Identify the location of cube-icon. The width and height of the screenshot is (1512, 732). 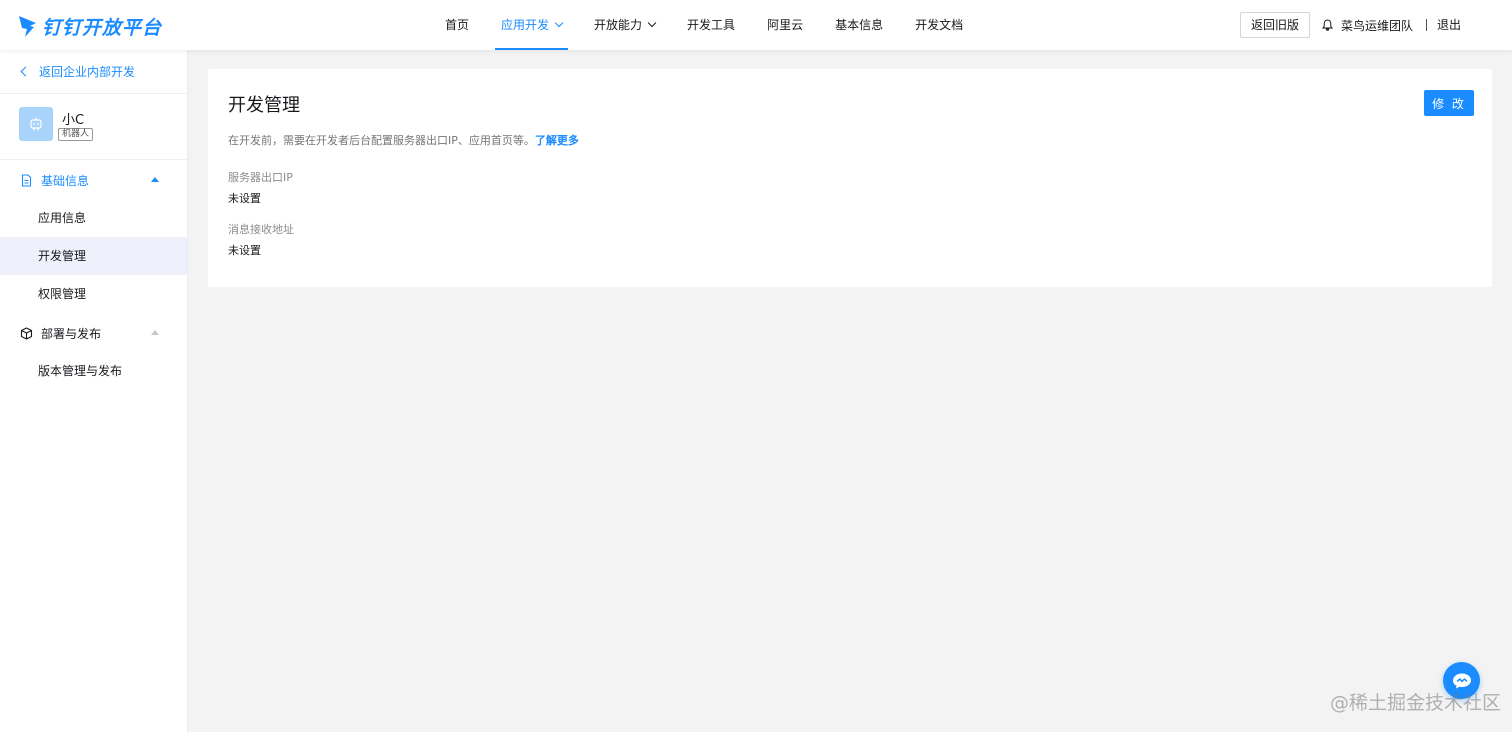
(26, 333).